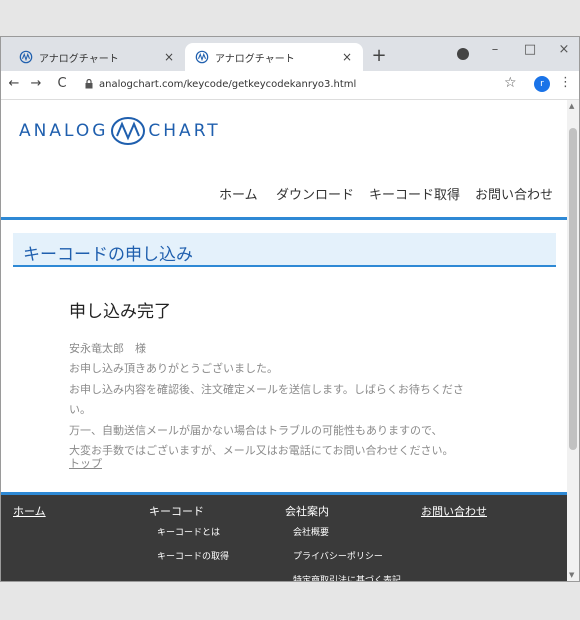 The height and width of the screenshot is (620, 580). Describe the element at coordinates (454, 511) in the screenshot. I see `footer-link-contact: お問い合わせ` at that location.